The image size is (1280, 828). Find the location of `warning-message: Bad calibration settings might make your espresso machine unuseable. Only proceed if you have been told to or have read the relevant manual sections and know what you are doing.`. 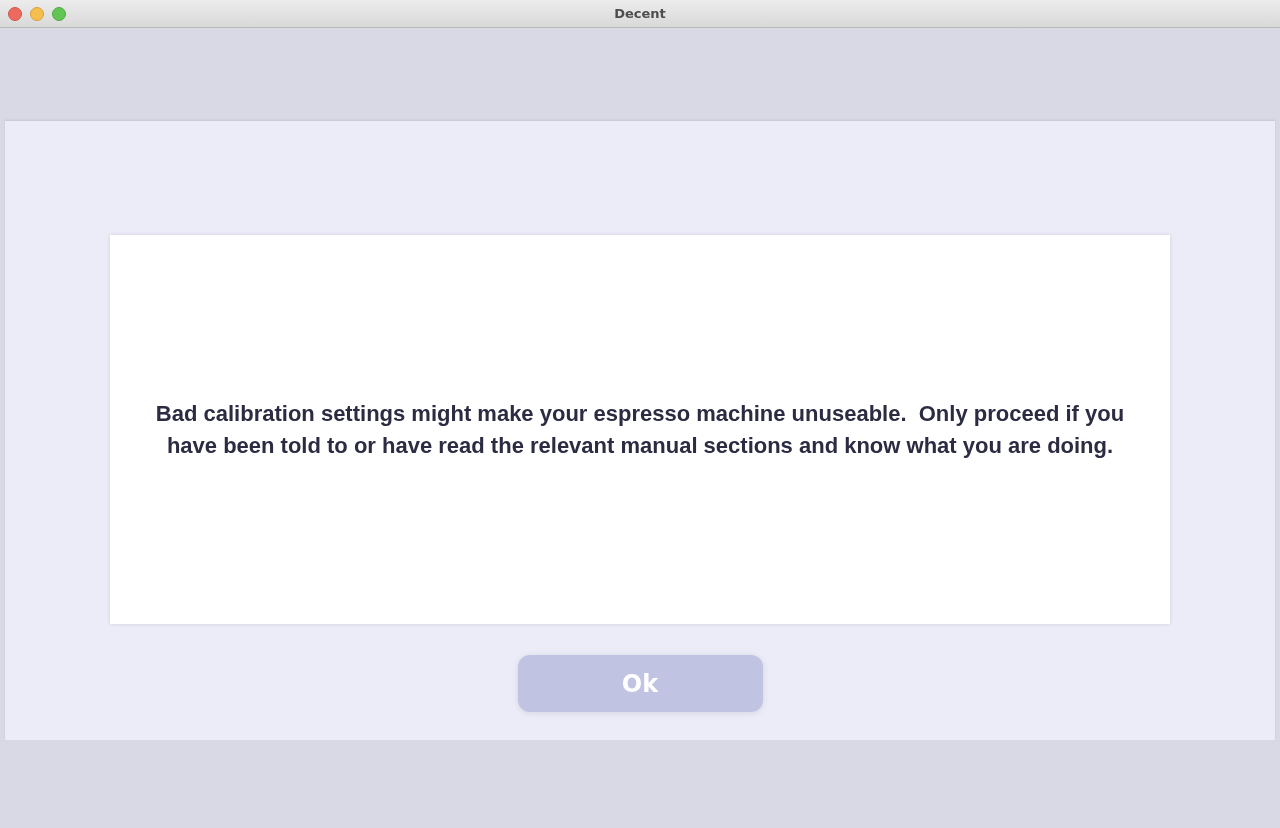

warning-message: Bad calibration settings might make your espresso machine unuseable. Only proceed if you have been told to or have read the relevant manual sections and know what you are doing. is located at coordinates (640, 429).